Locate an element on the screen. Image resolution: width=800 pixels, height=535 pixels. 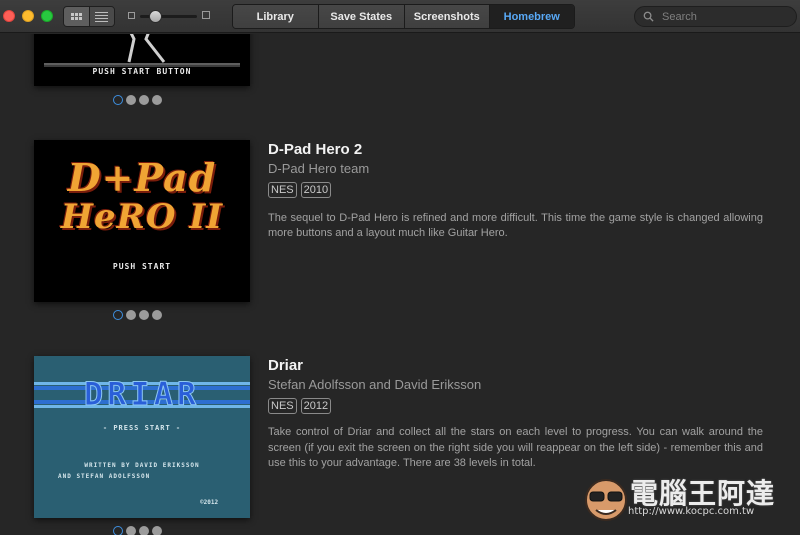
slider-knob is located at coordinates (155, 16).